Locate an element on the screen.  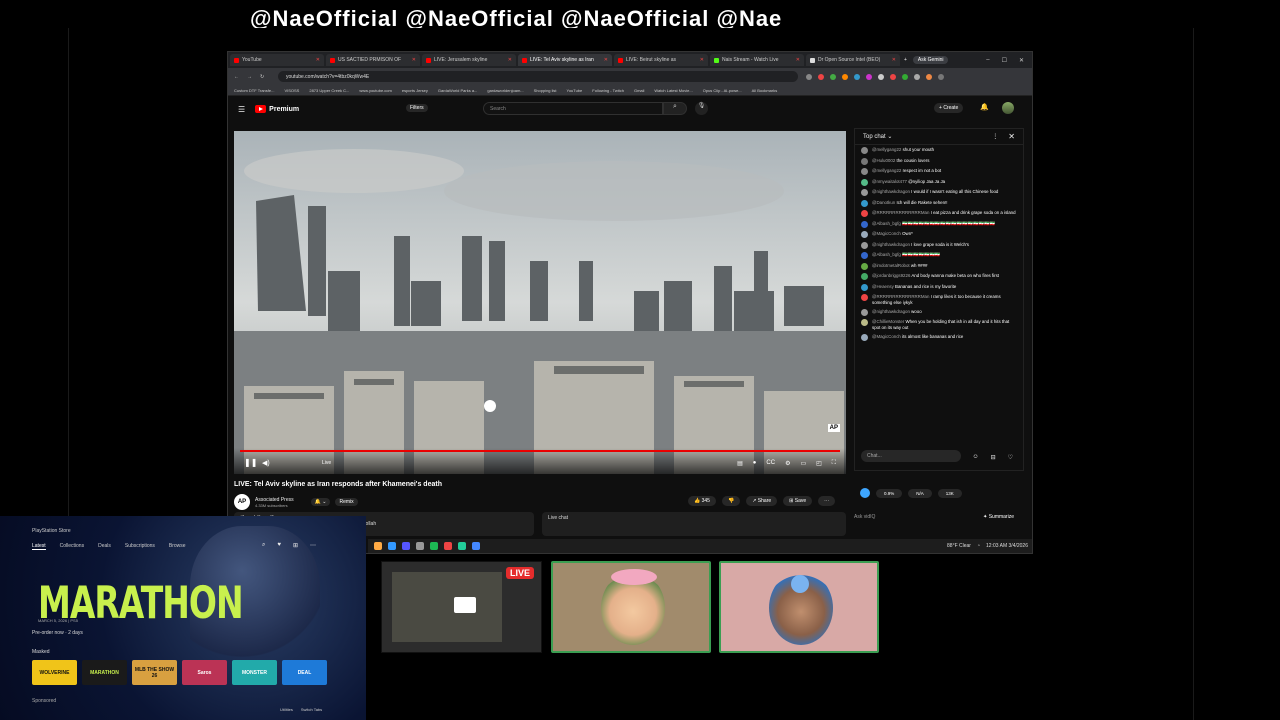
notifications-icon: 🔔 is located at coordinates (984, 107).